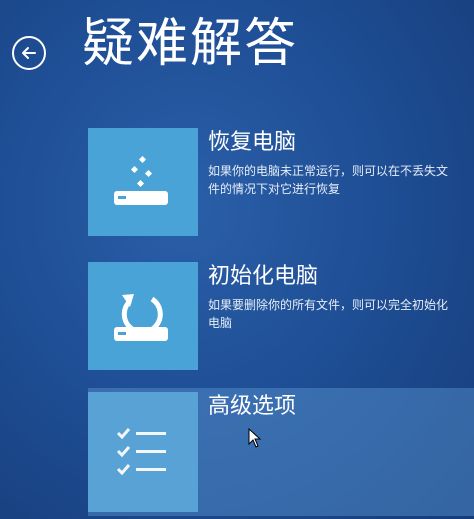  What do you see at coordinates (255, 438) in the screenshot?
I see `mouse-cursor-icon` at bounding box center [255, 438].